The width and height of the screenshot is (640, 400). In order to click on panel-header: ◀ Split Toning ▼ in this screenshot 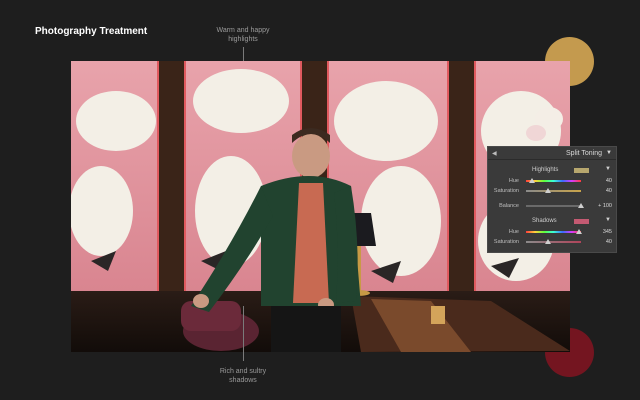, I will do `click(552, 153)`.